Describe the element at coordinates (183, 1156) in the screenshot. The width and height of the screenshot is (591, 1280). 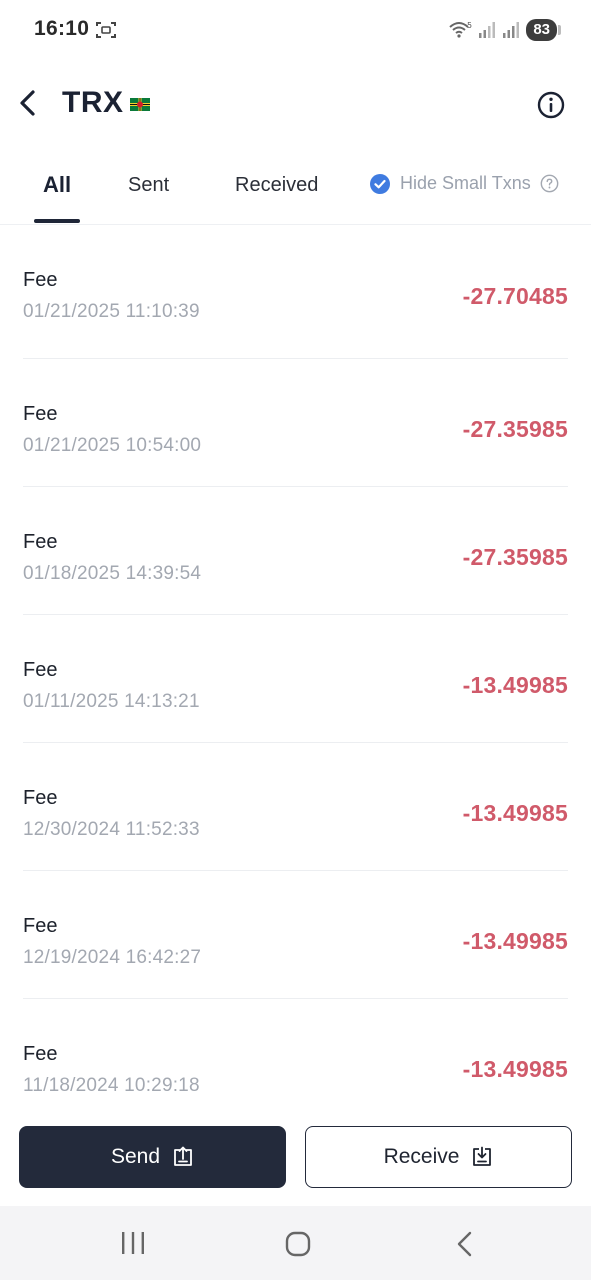
I see `send-icon` at that location.